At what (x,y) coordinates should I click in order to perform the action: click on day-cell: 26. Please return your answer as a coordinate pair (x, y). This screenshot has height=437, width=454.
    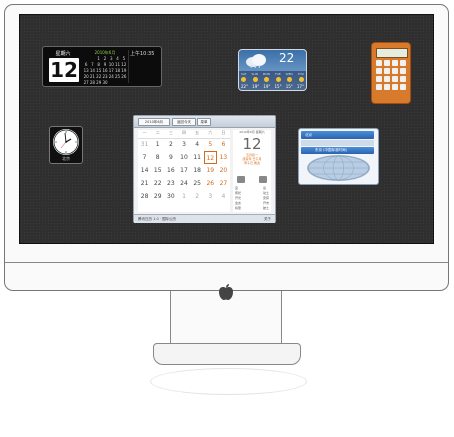
    Looking at the image, I should click on (210, 183).